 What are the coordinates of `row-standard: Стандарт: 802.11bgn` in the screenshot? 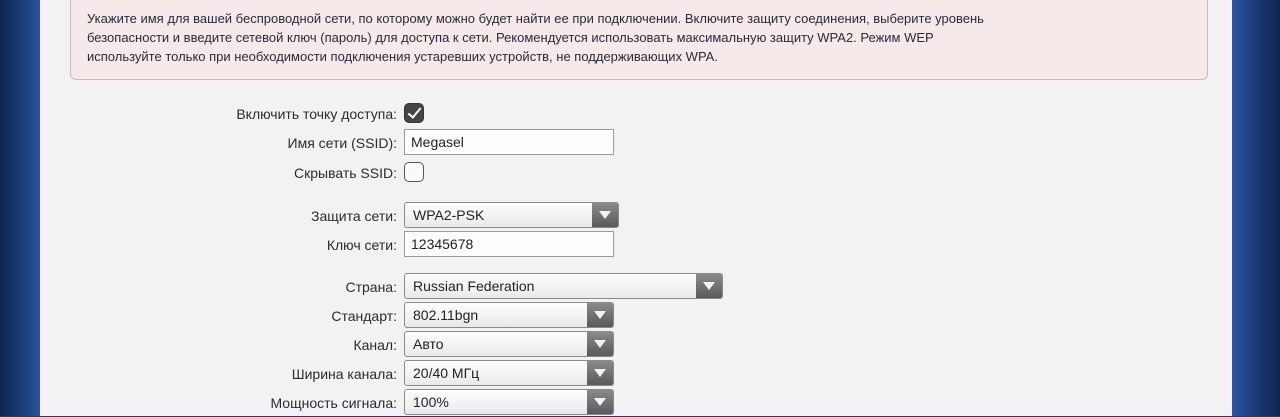 It's located at (636, 316).